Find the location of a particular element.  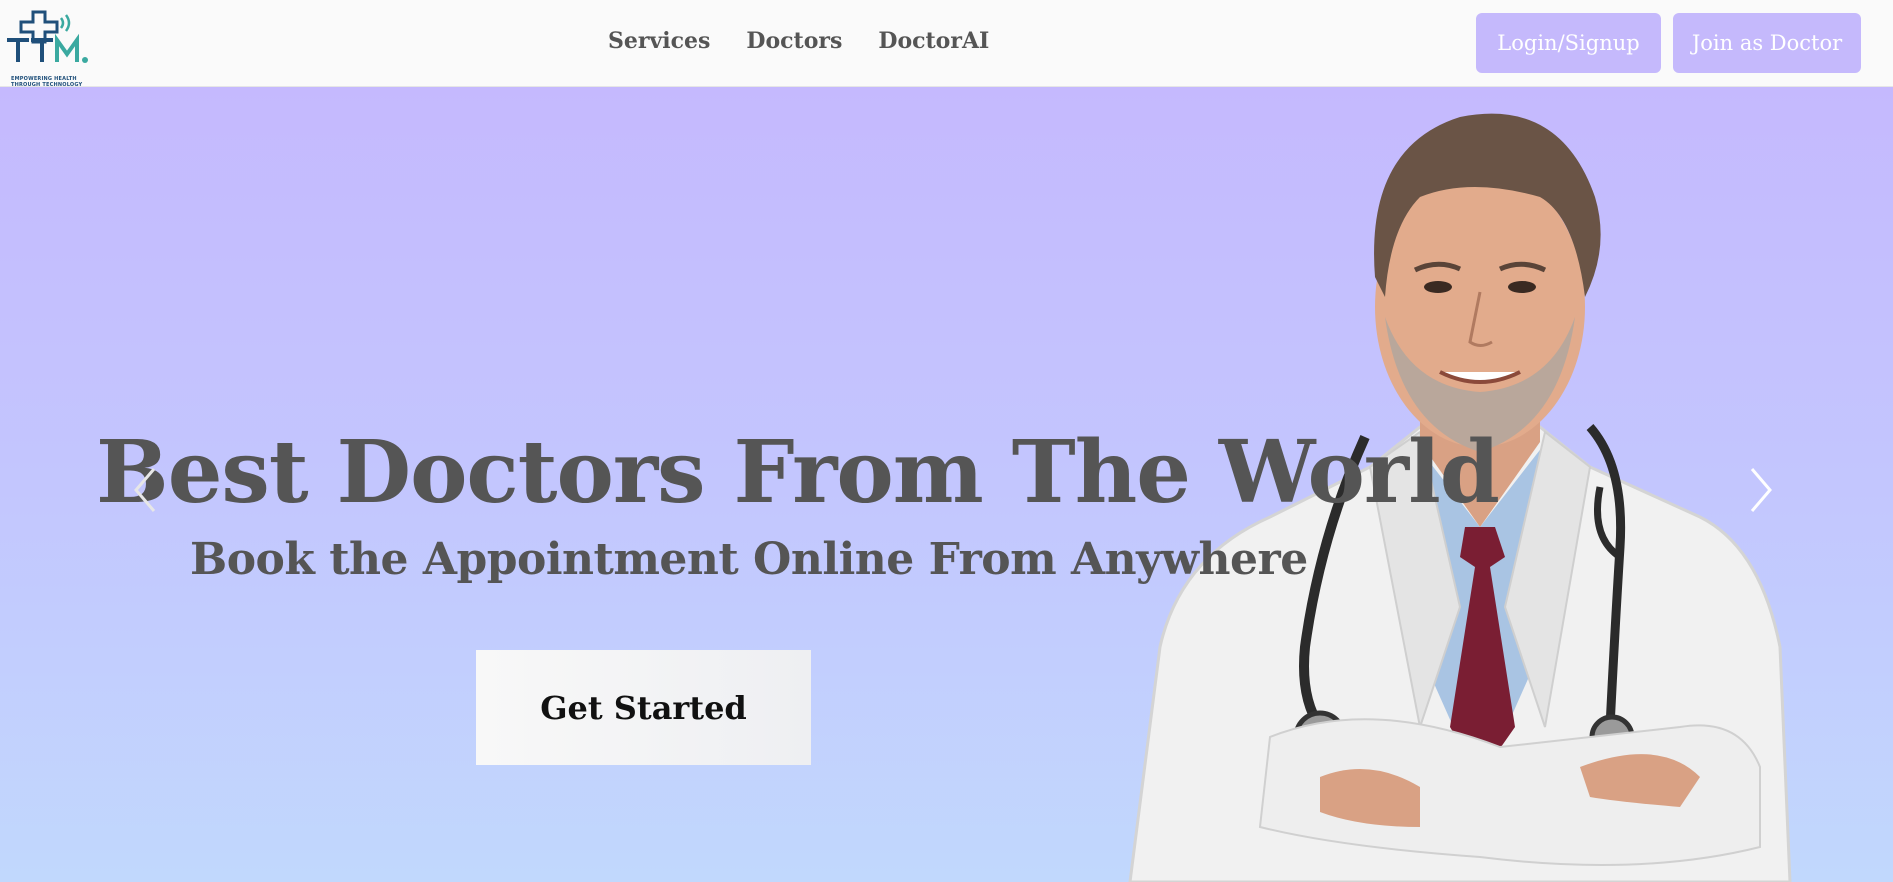

nav-doctors: Doctors is located at coordinates (794, 41).